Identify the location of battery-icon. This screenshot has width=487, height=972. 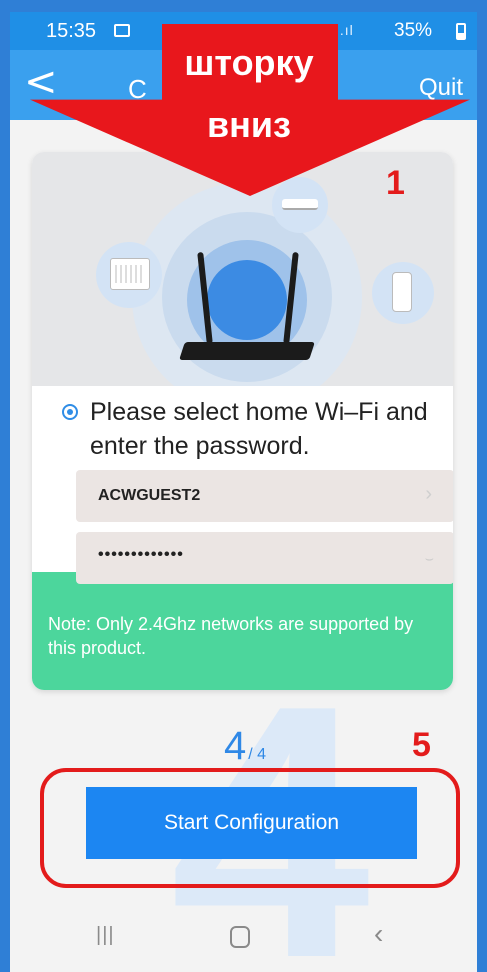
(461, 31).